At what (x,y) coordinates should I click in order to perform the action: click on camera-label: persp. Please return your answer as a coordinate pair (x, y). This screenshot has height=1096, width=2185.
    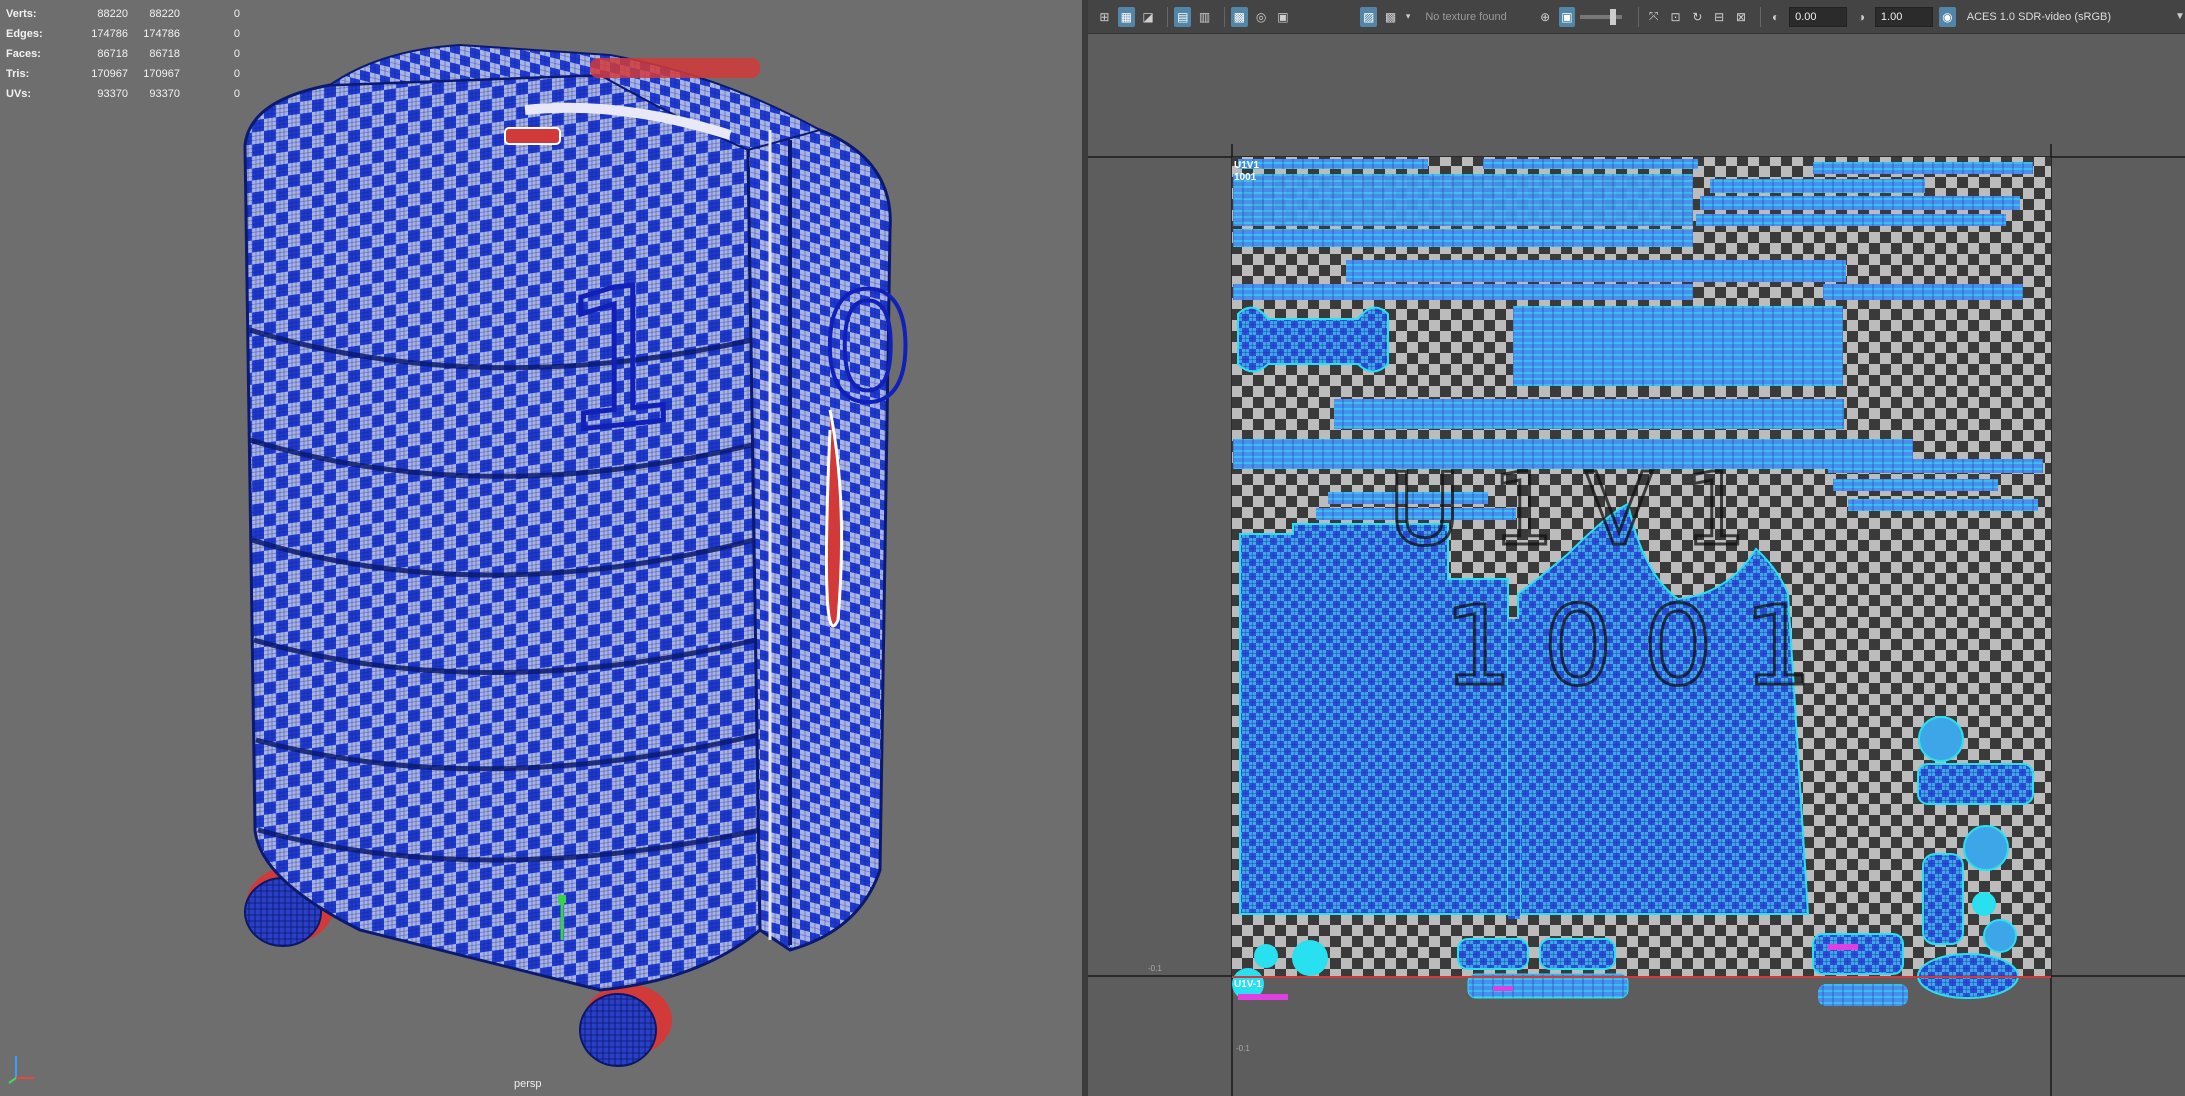
    Looking at the image, I should click on (528, 1084).